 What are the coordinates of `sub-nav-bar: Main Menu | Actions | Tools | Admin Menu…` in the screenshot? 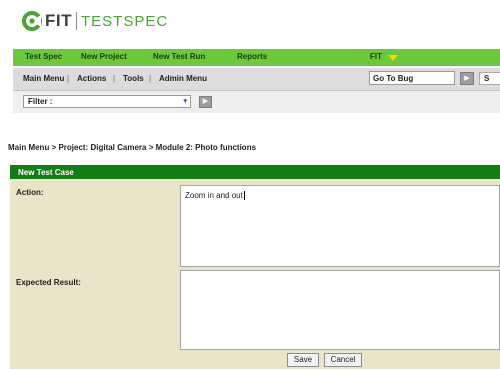 It's located at (256, 79).